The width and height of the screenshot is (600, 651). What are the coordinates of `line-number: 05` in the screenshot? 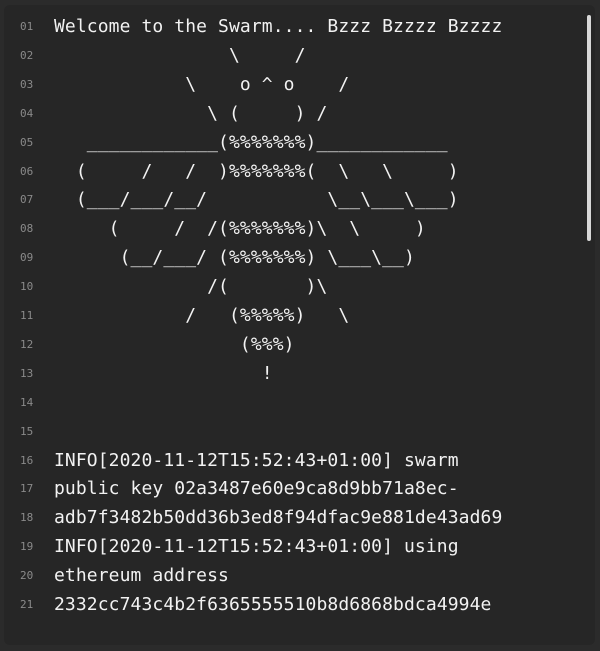 It's located at (27, 142).